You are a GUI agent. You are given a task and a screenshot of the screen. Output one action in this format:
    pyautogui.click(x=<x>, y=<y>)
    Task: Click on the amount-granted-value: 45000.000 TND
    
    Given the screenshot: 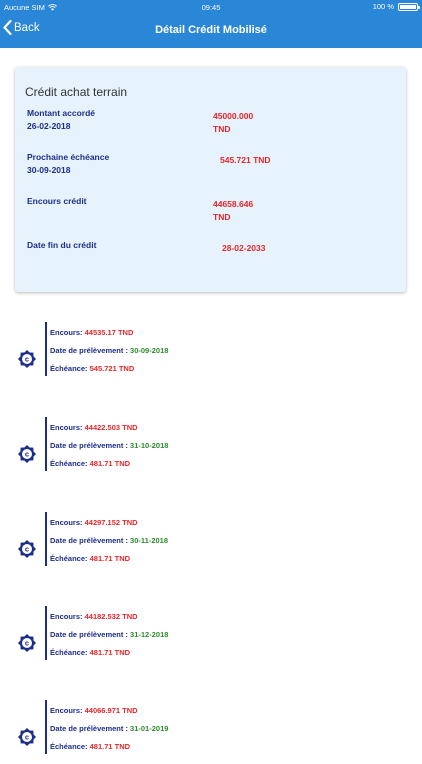 What is the action you would take?
    pyautogui.click(x=233, y=123)
    